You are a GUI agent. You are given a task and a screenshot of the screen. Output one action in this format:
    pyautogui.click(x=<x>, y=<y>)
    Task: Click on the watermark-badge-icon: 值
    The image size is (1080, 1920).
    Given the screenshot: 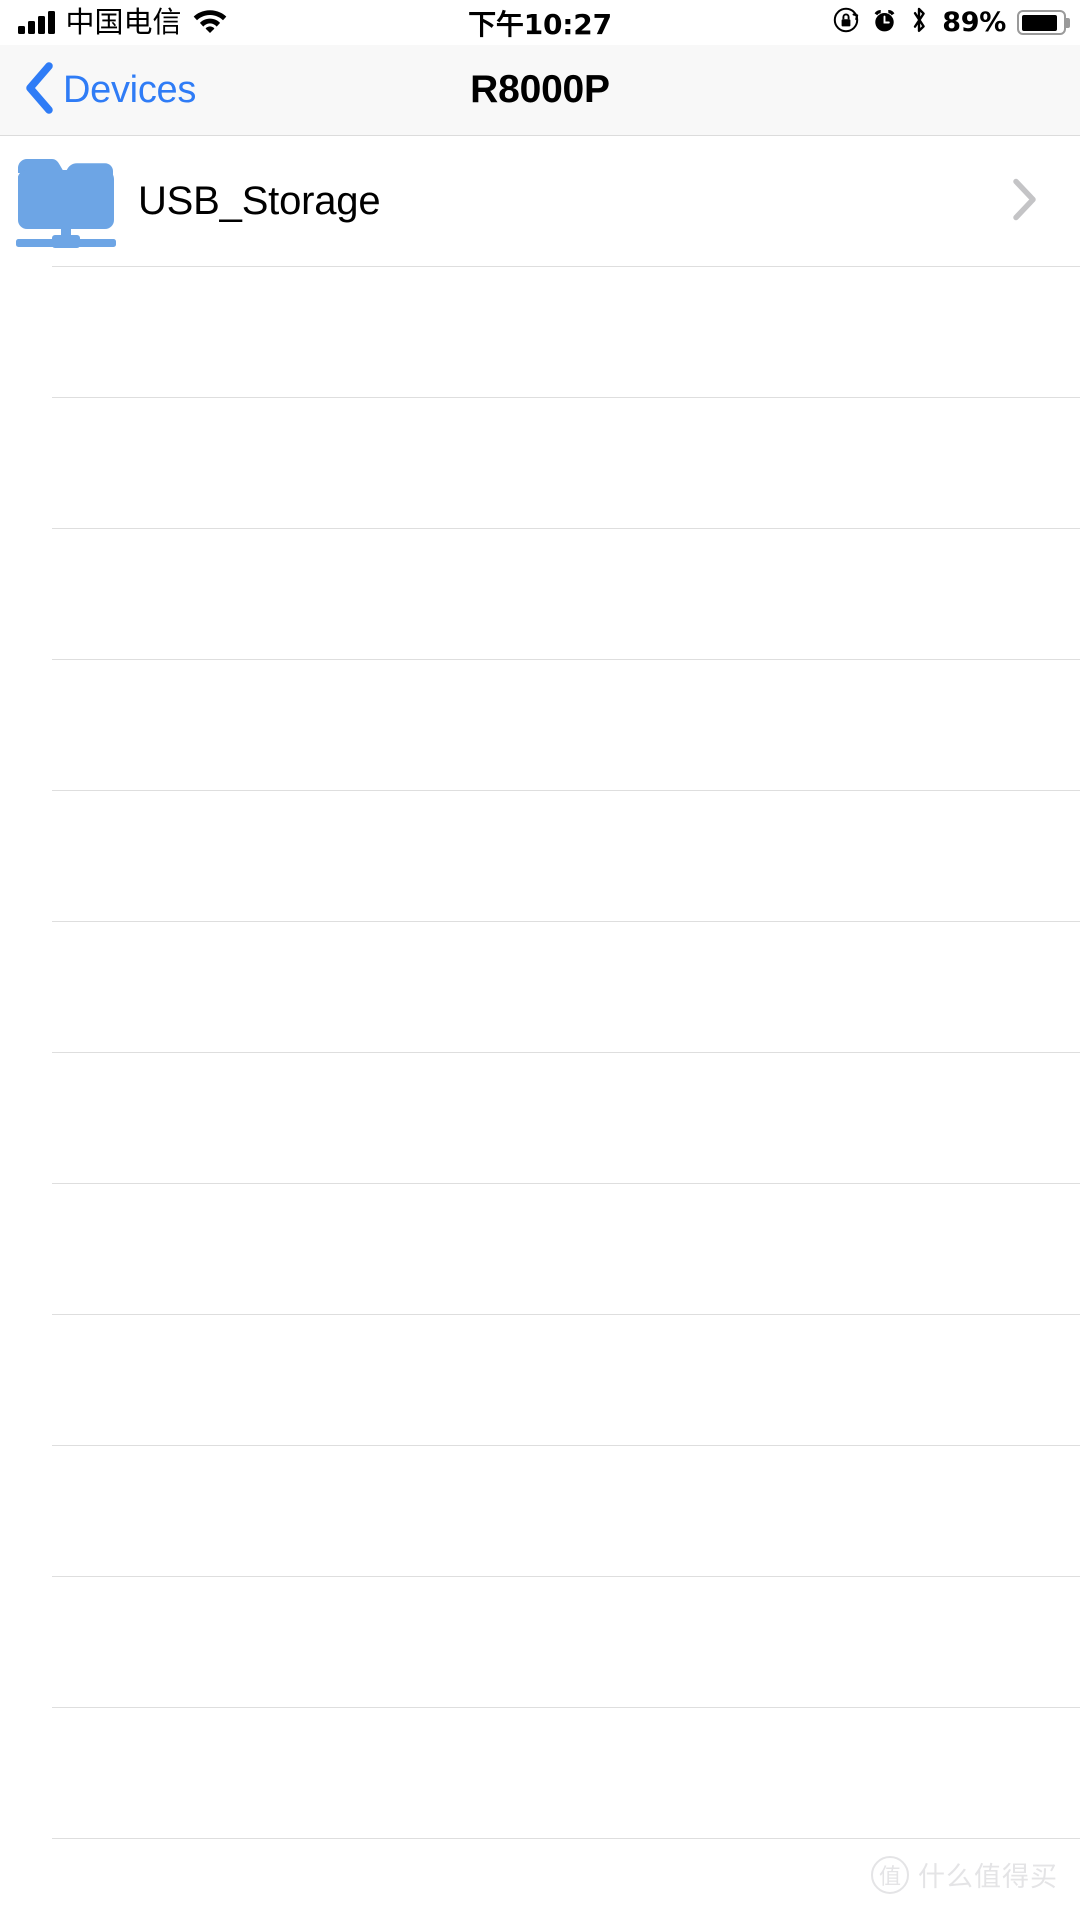 What is the action you would take?
    pyautogui.click(x=890, y=1874)
    